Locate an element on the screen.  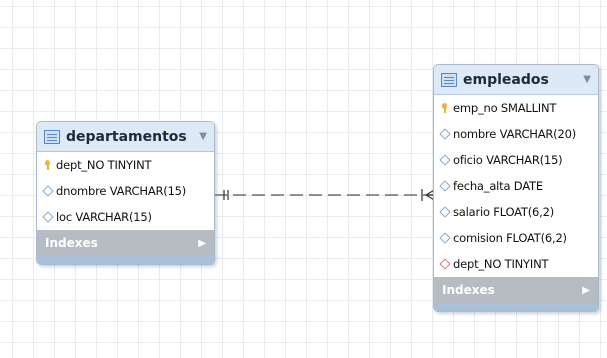
column-row: comision FLOAT(6,2) is located at coordinates (516, 238).